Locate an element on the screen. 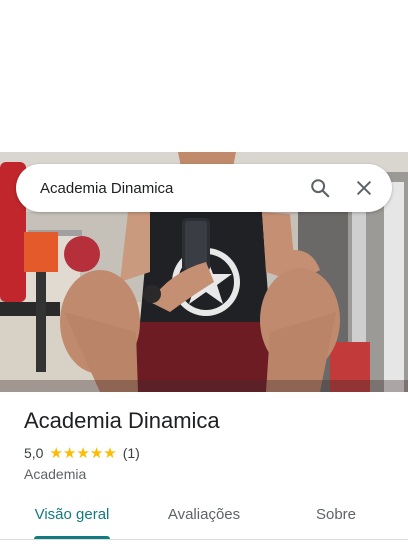 The height and width of the screenshot is (544, 408). place-category: Academia is located at coordinates (55, 474).